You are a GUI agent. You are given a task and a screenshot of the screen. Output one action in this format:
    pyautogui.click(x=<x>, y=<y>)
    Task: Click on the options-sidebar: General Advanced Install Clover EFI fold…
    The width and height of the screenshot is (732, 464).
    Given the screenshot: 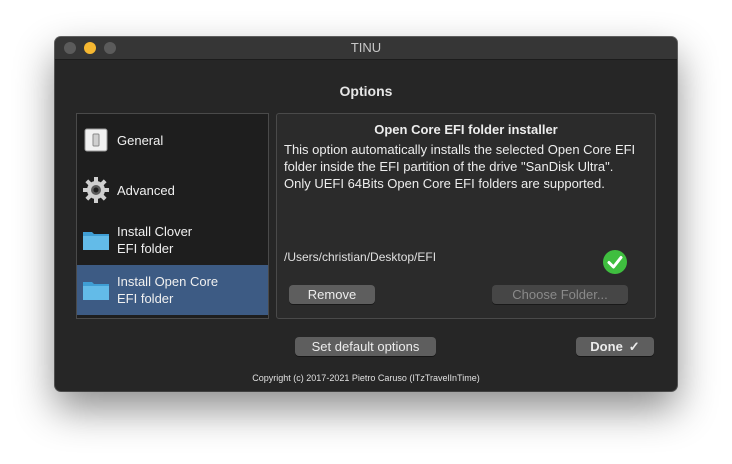 What is the action you would take?
    pyautogui.click(x=172, y=216)
    